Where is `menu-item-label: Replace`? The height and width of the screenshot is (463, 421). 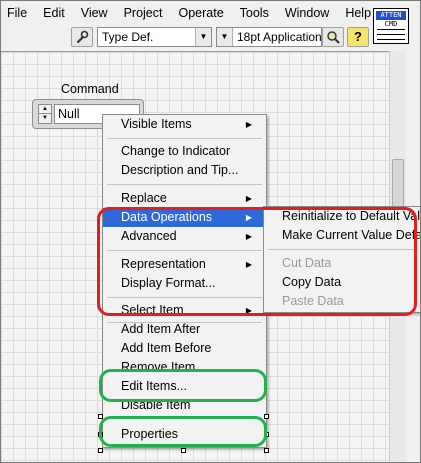
menu-item-label: Replace is located at coordinates (144, 198).